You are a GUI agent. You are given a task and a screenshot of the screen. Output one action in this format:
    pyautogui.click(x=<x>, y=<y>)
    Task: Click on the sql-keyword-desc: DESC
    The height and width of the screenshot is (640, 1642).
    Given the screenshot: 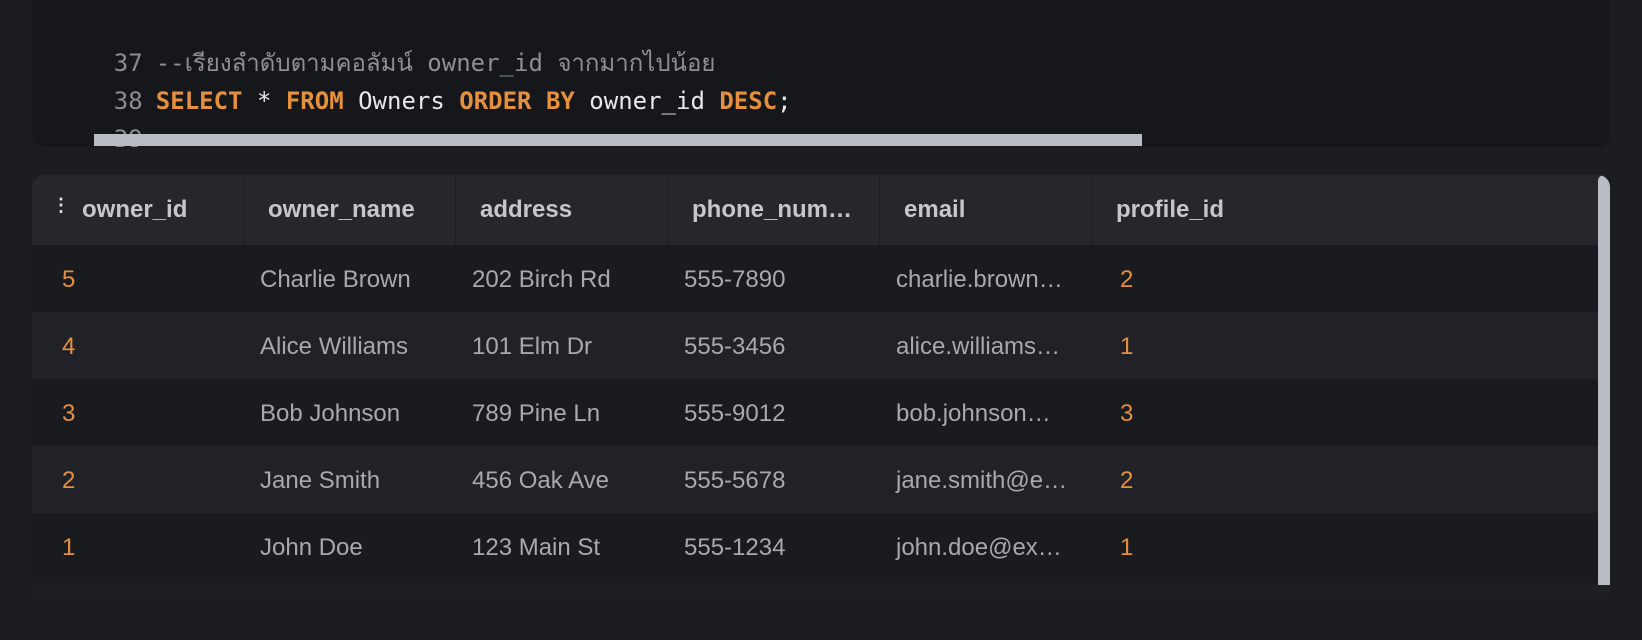 What is the action you would take?
    pyautogui.click(x=748, y=101)
    